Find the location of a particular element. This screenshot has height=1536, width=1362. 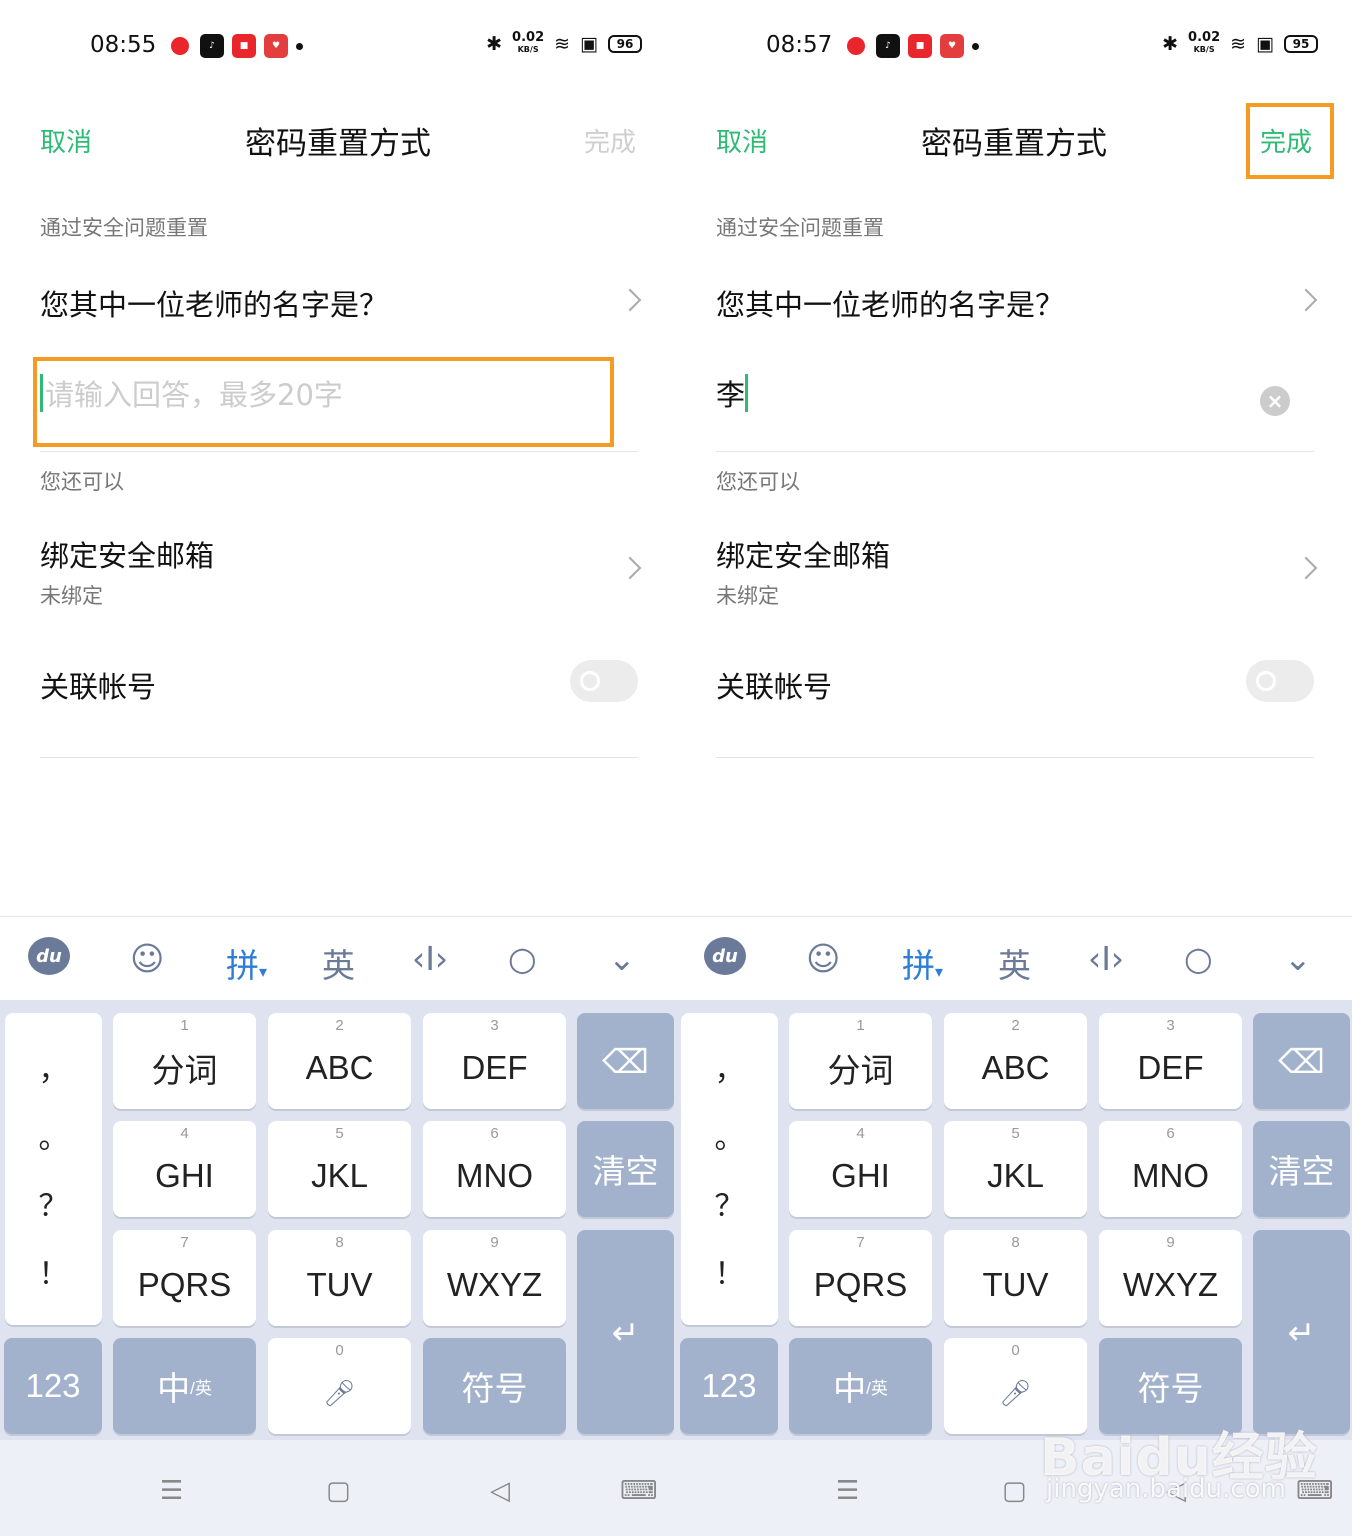

status-bar: 08:57 ♪ ■ ♥ ✱ 0.02 KB/S ≋ ▣ 95 is located at coordinates (1014, 46).